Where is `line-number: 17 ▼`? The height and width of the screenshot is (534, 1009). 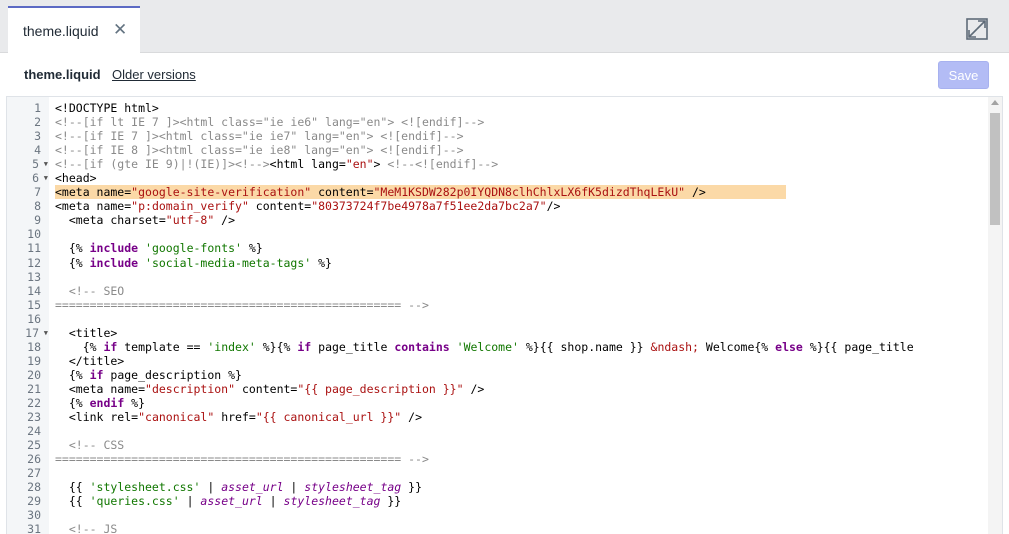
line-number: 17 ▼ is located at coordinates (36, 332).